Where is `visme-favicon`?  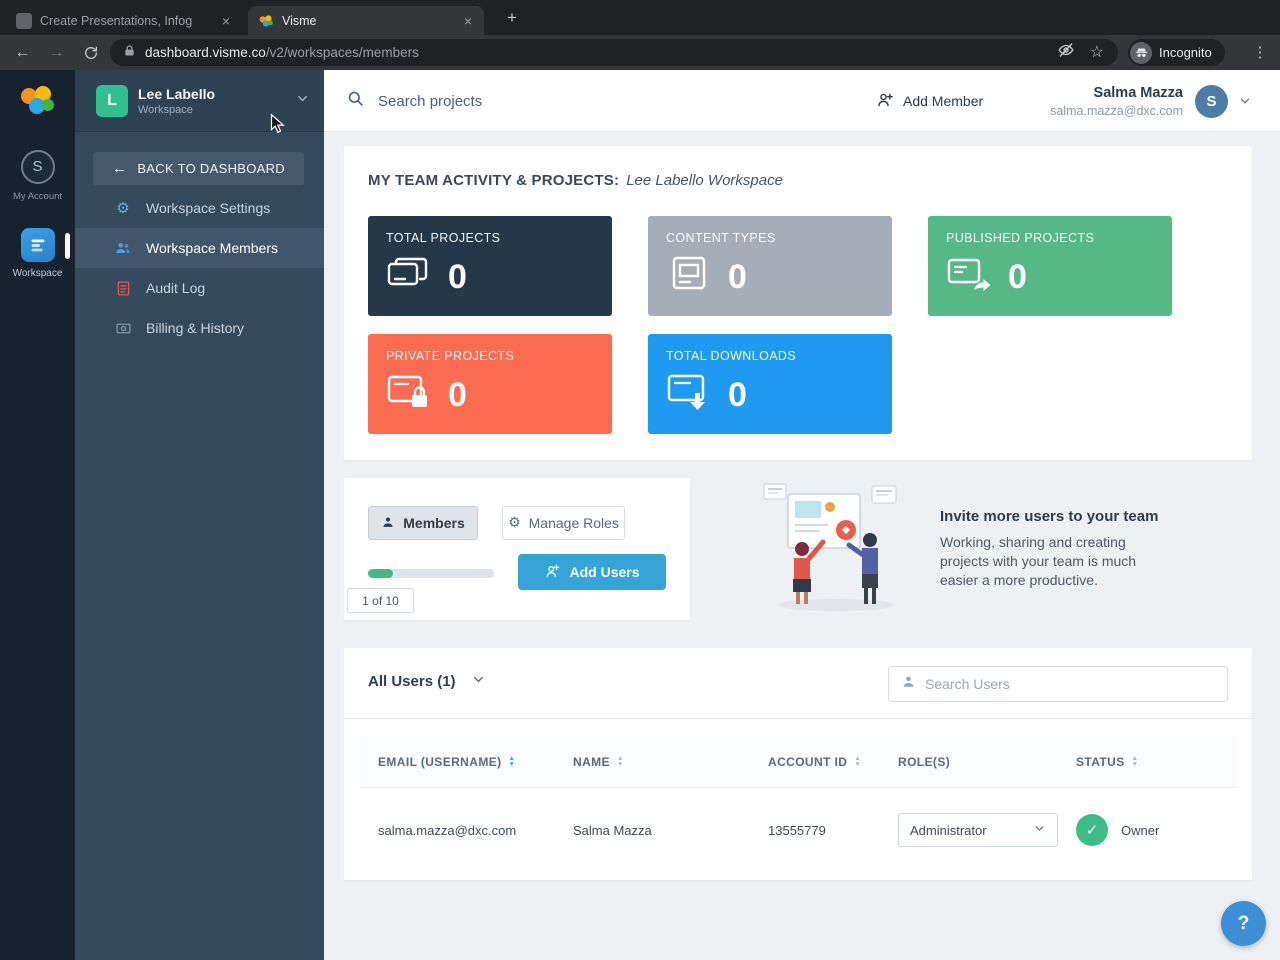 visme-favicon is located at coordinates (266, 21).